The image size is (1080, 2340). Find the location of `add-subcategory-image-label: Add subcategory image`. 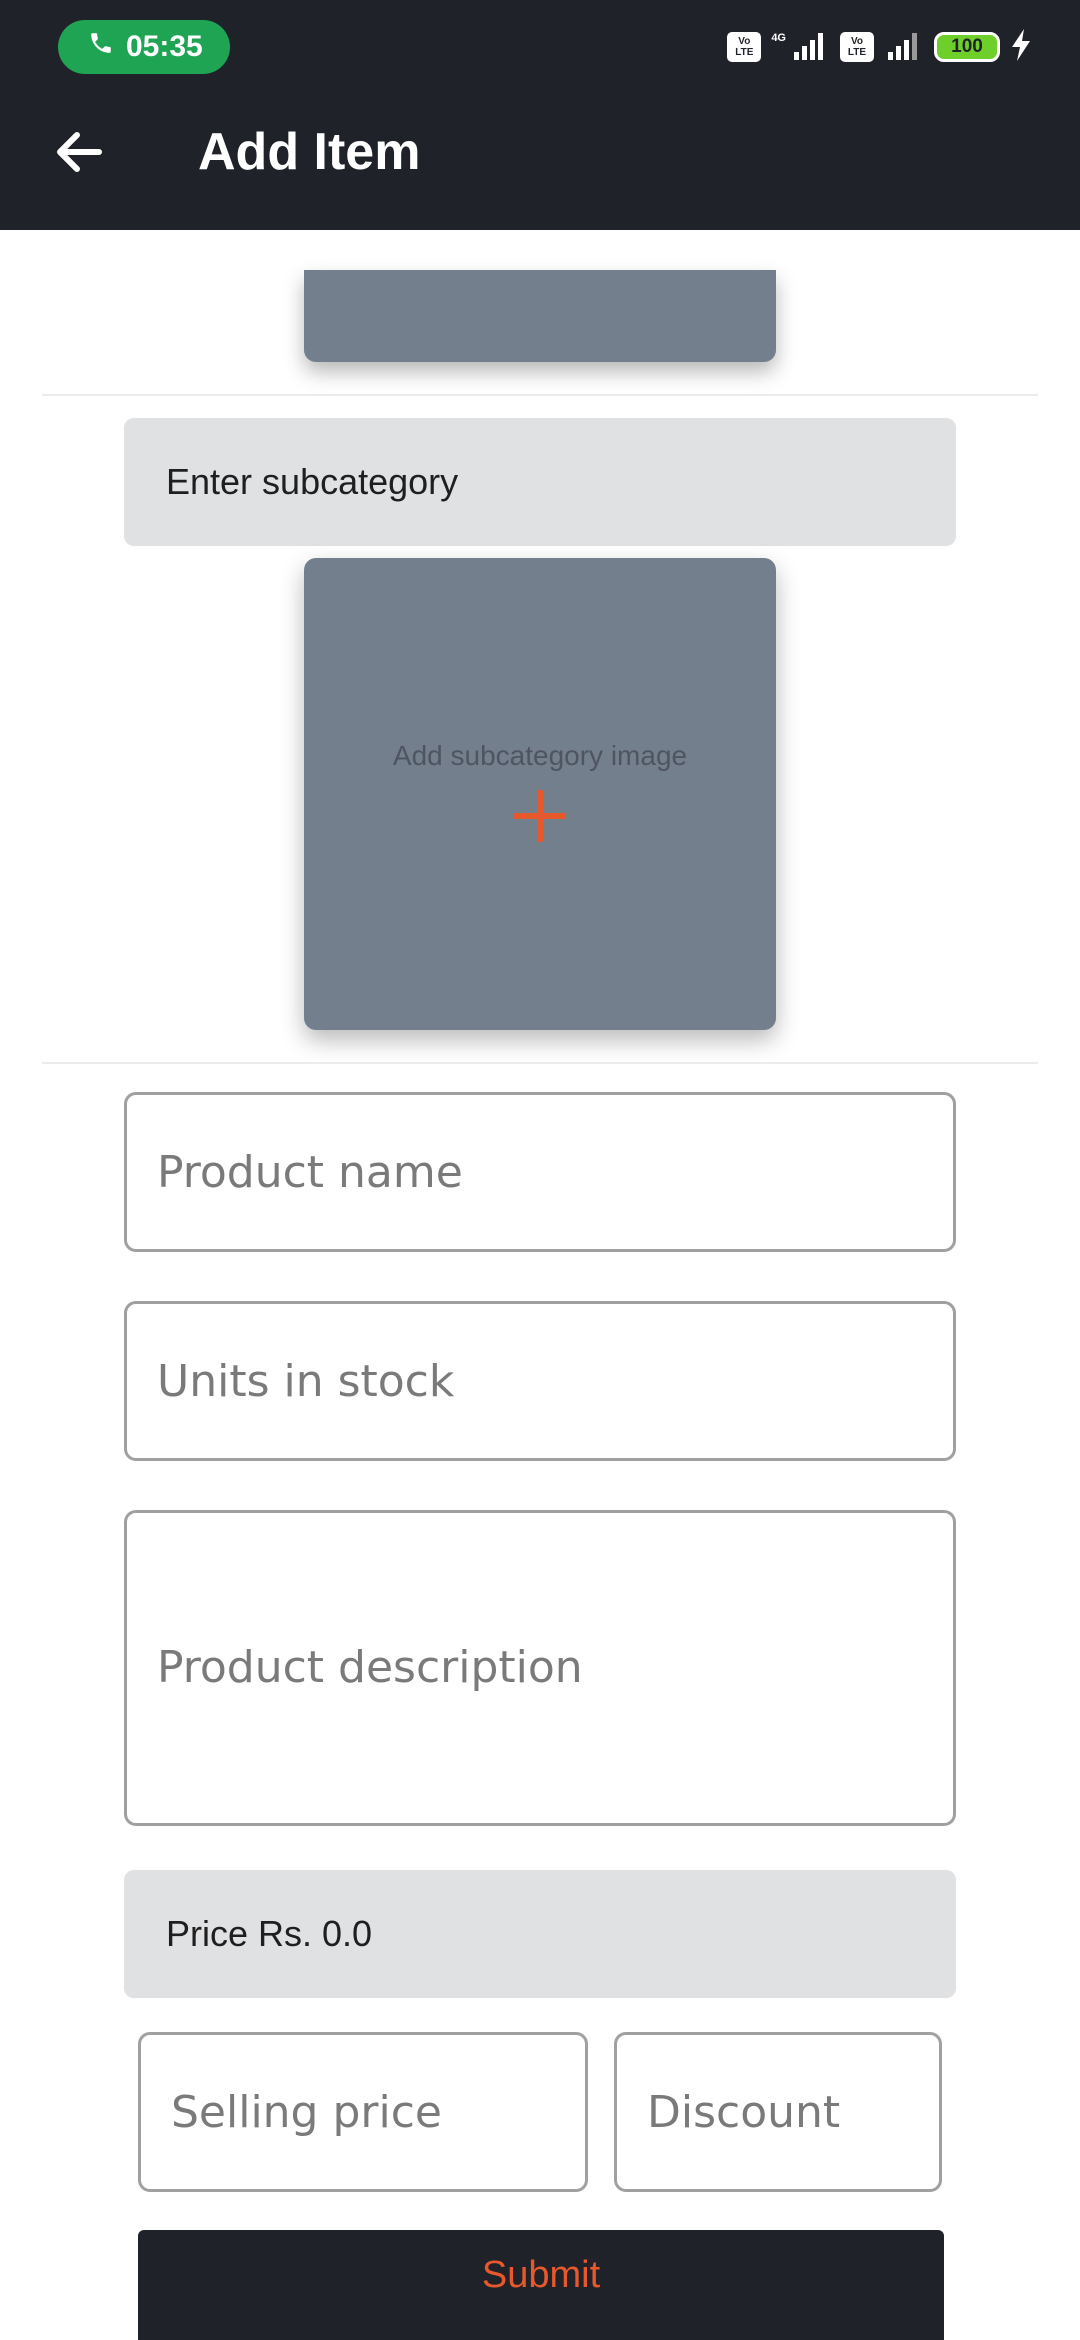

add-subcategory-image-label: Add subcategory image is located at coordinates (540, 755).